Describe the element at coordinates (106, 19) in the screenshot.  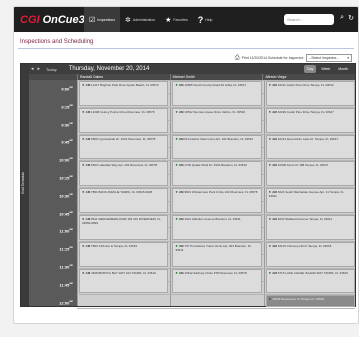
I see `tab-inspections-label: Inspections` at that location.